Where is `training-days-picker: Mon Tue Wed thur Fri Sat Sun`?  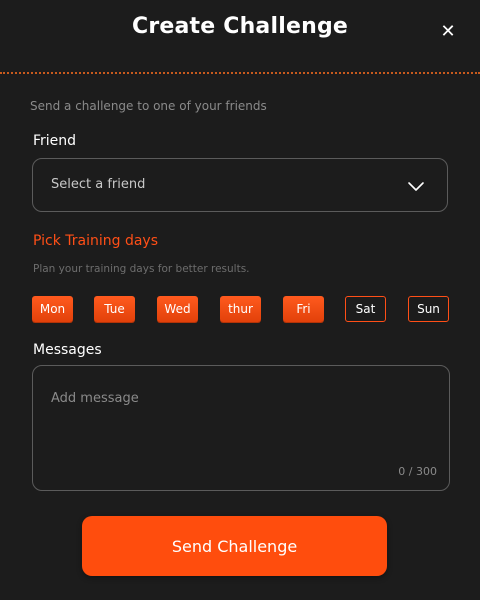 training-days-picker: Mon Tue Wed thur Fri Sat Sun is located at coordinates (241, 310).